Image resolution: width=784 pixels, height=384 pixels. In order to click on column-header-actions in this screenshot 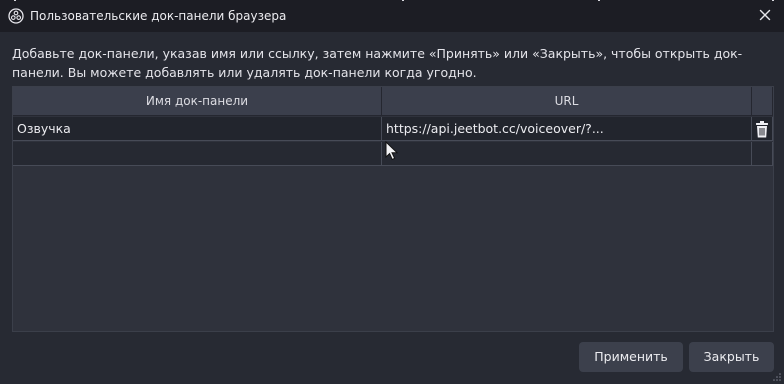, I will do `click(762, 101)`.